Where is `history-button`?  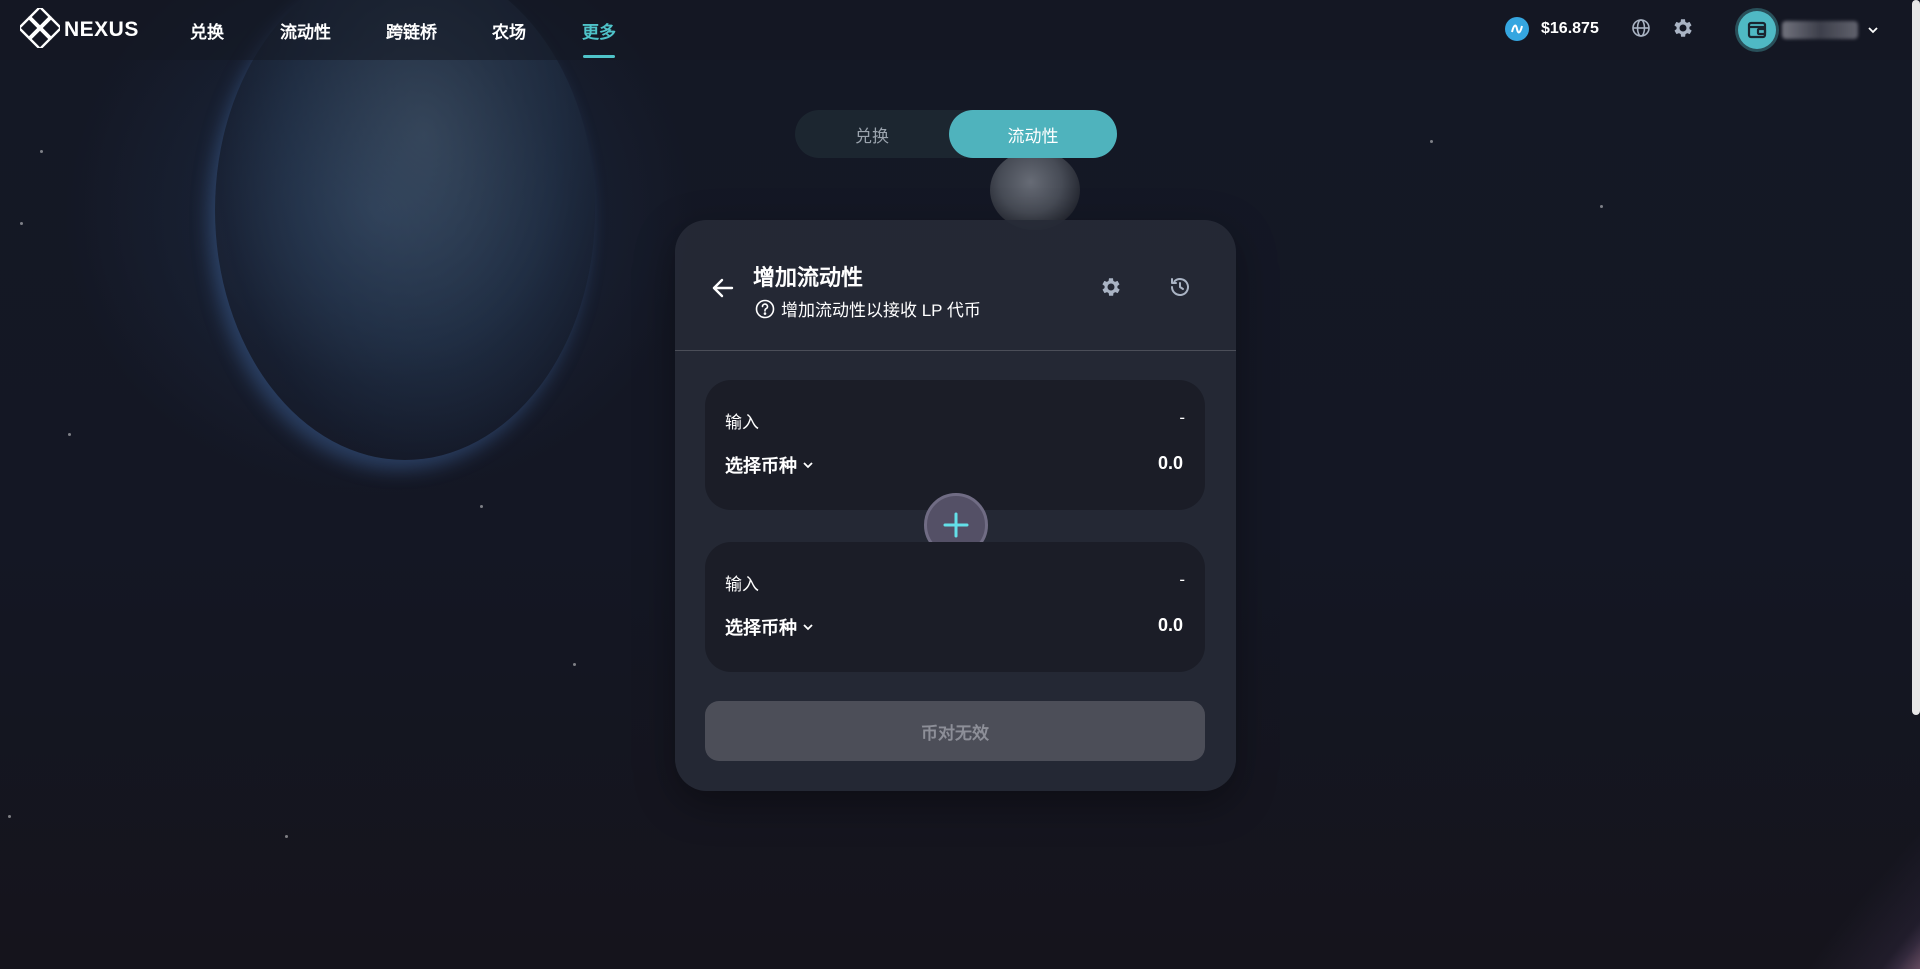 history-button is located at coordinates (1180, 289).